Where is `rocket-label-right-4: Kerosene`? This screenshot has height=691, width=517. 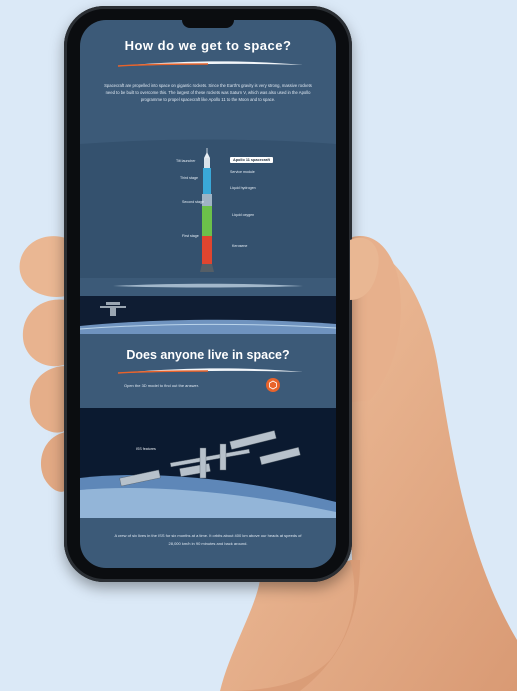 rocket-label-right-4: Kerosene is located at coordinates (240, 246).